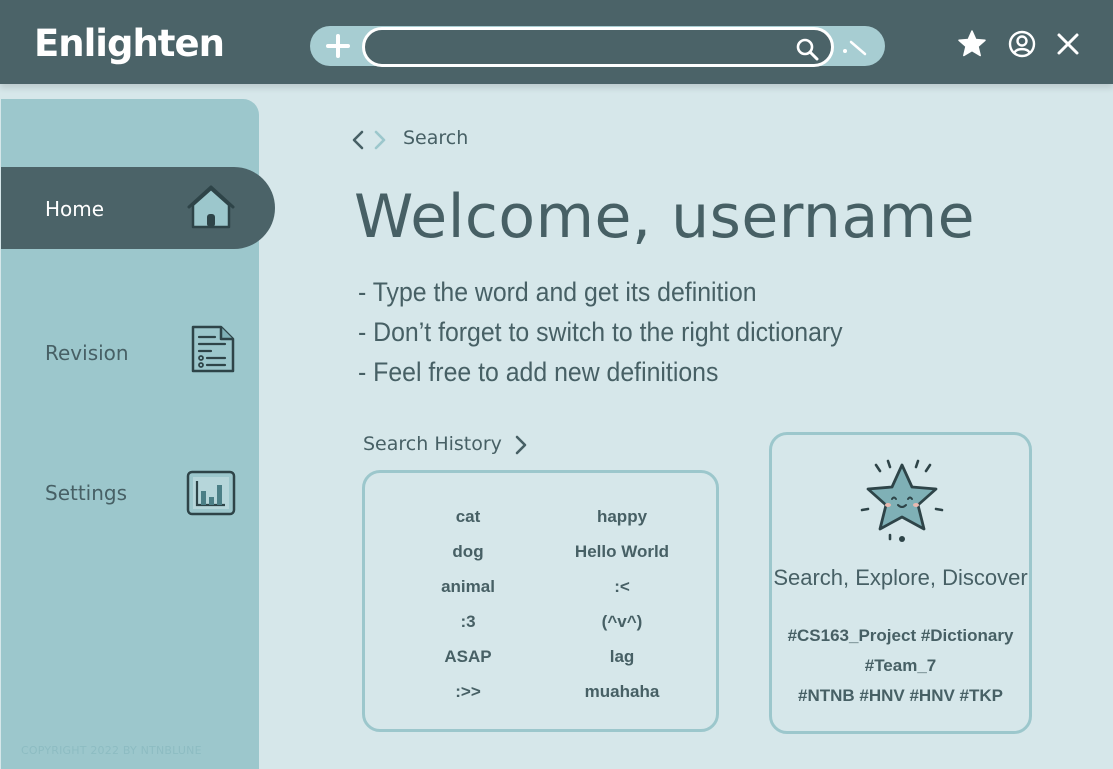 This screenshot has height=769, width=1113. What do you see at coordinates (807, 49) in the screenshot?
I see `search-icon` at bounding box center [807, 49].